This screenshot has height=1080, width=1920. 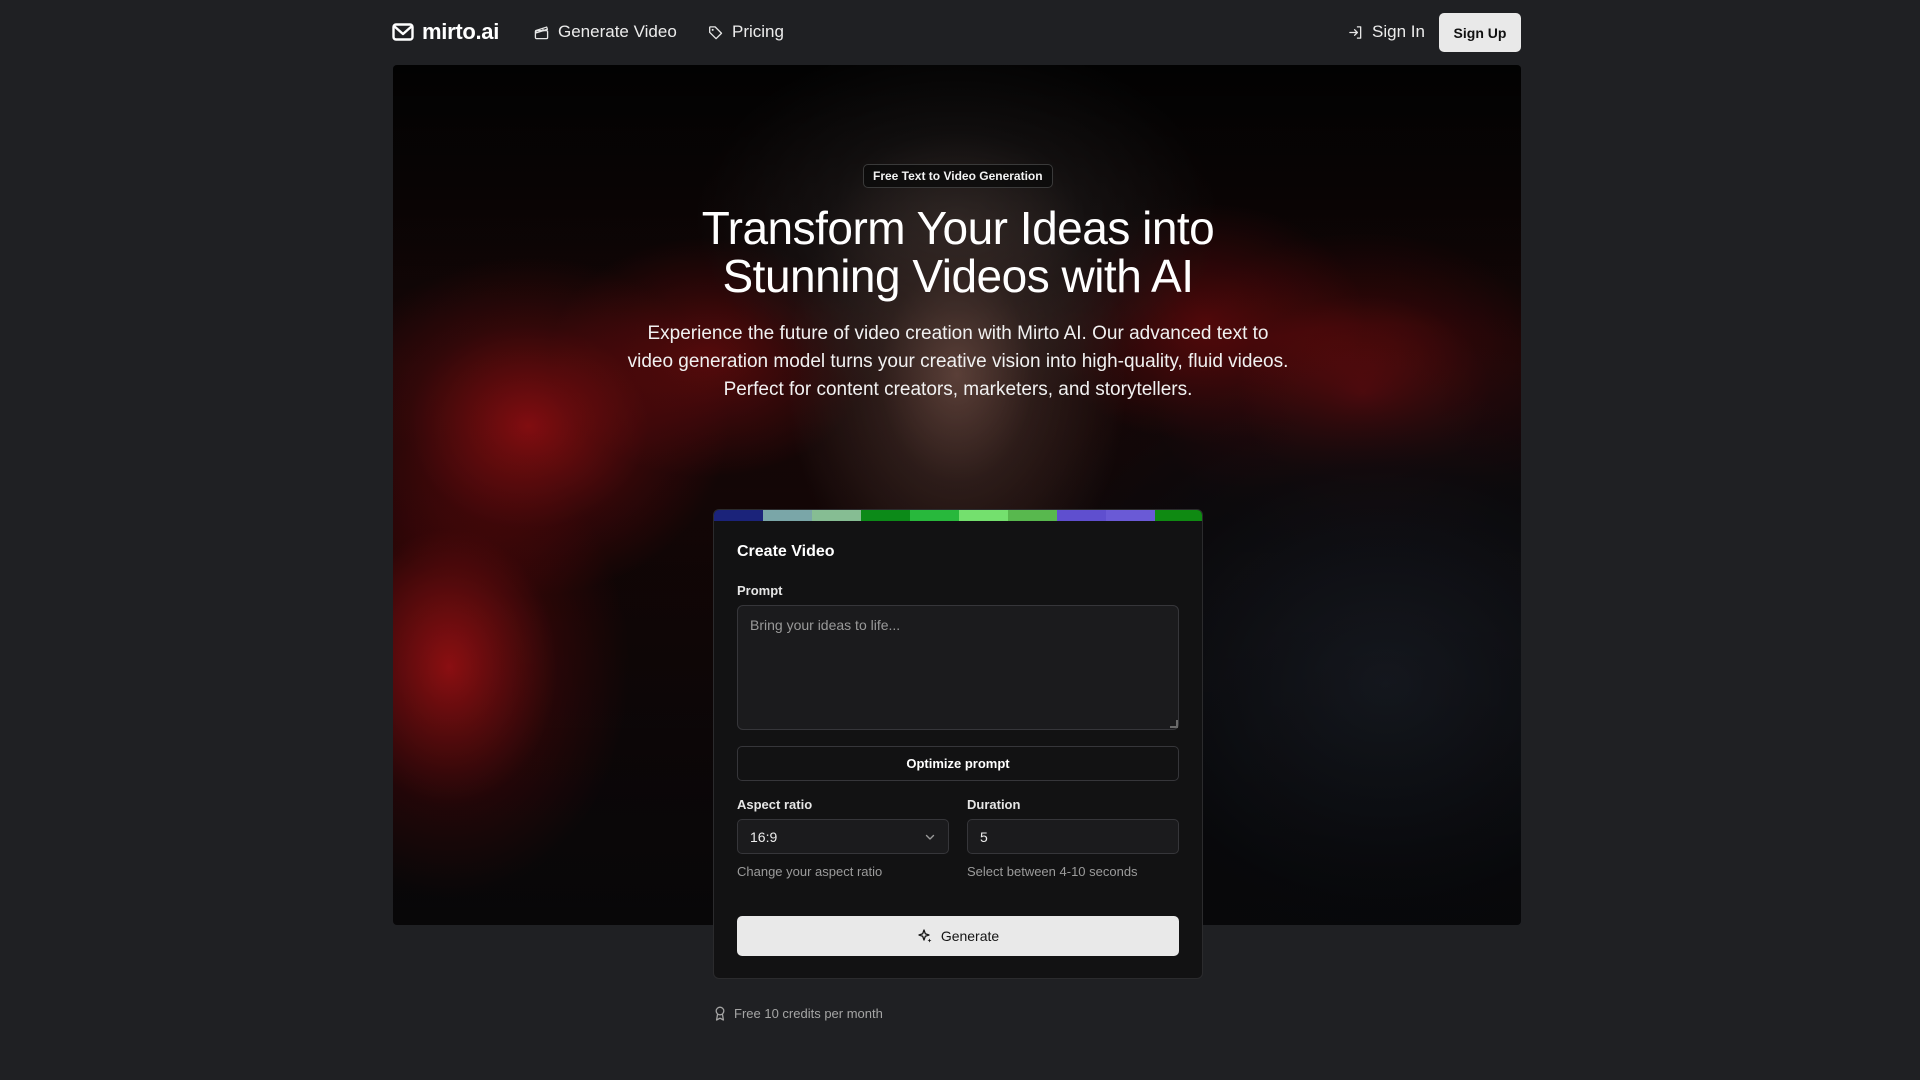 I want to click on prompt-label: Prompt, so click(x=760, y=590).